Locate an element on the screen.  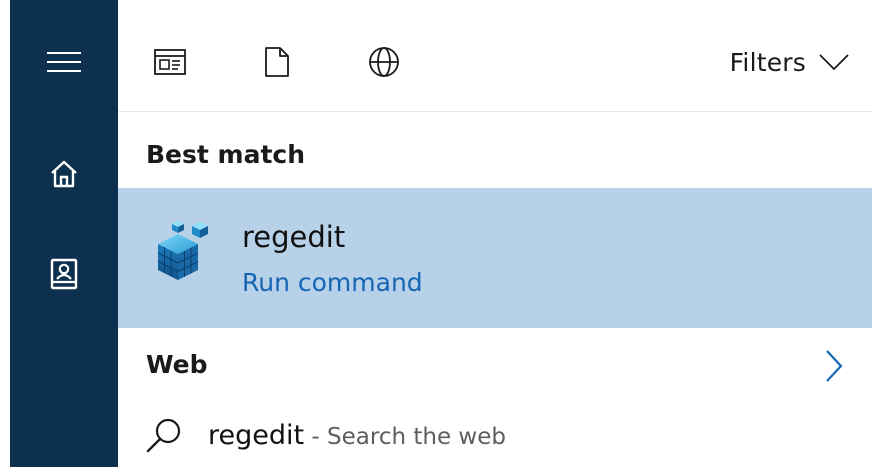
document-icon is located at coordinates (277, 62).